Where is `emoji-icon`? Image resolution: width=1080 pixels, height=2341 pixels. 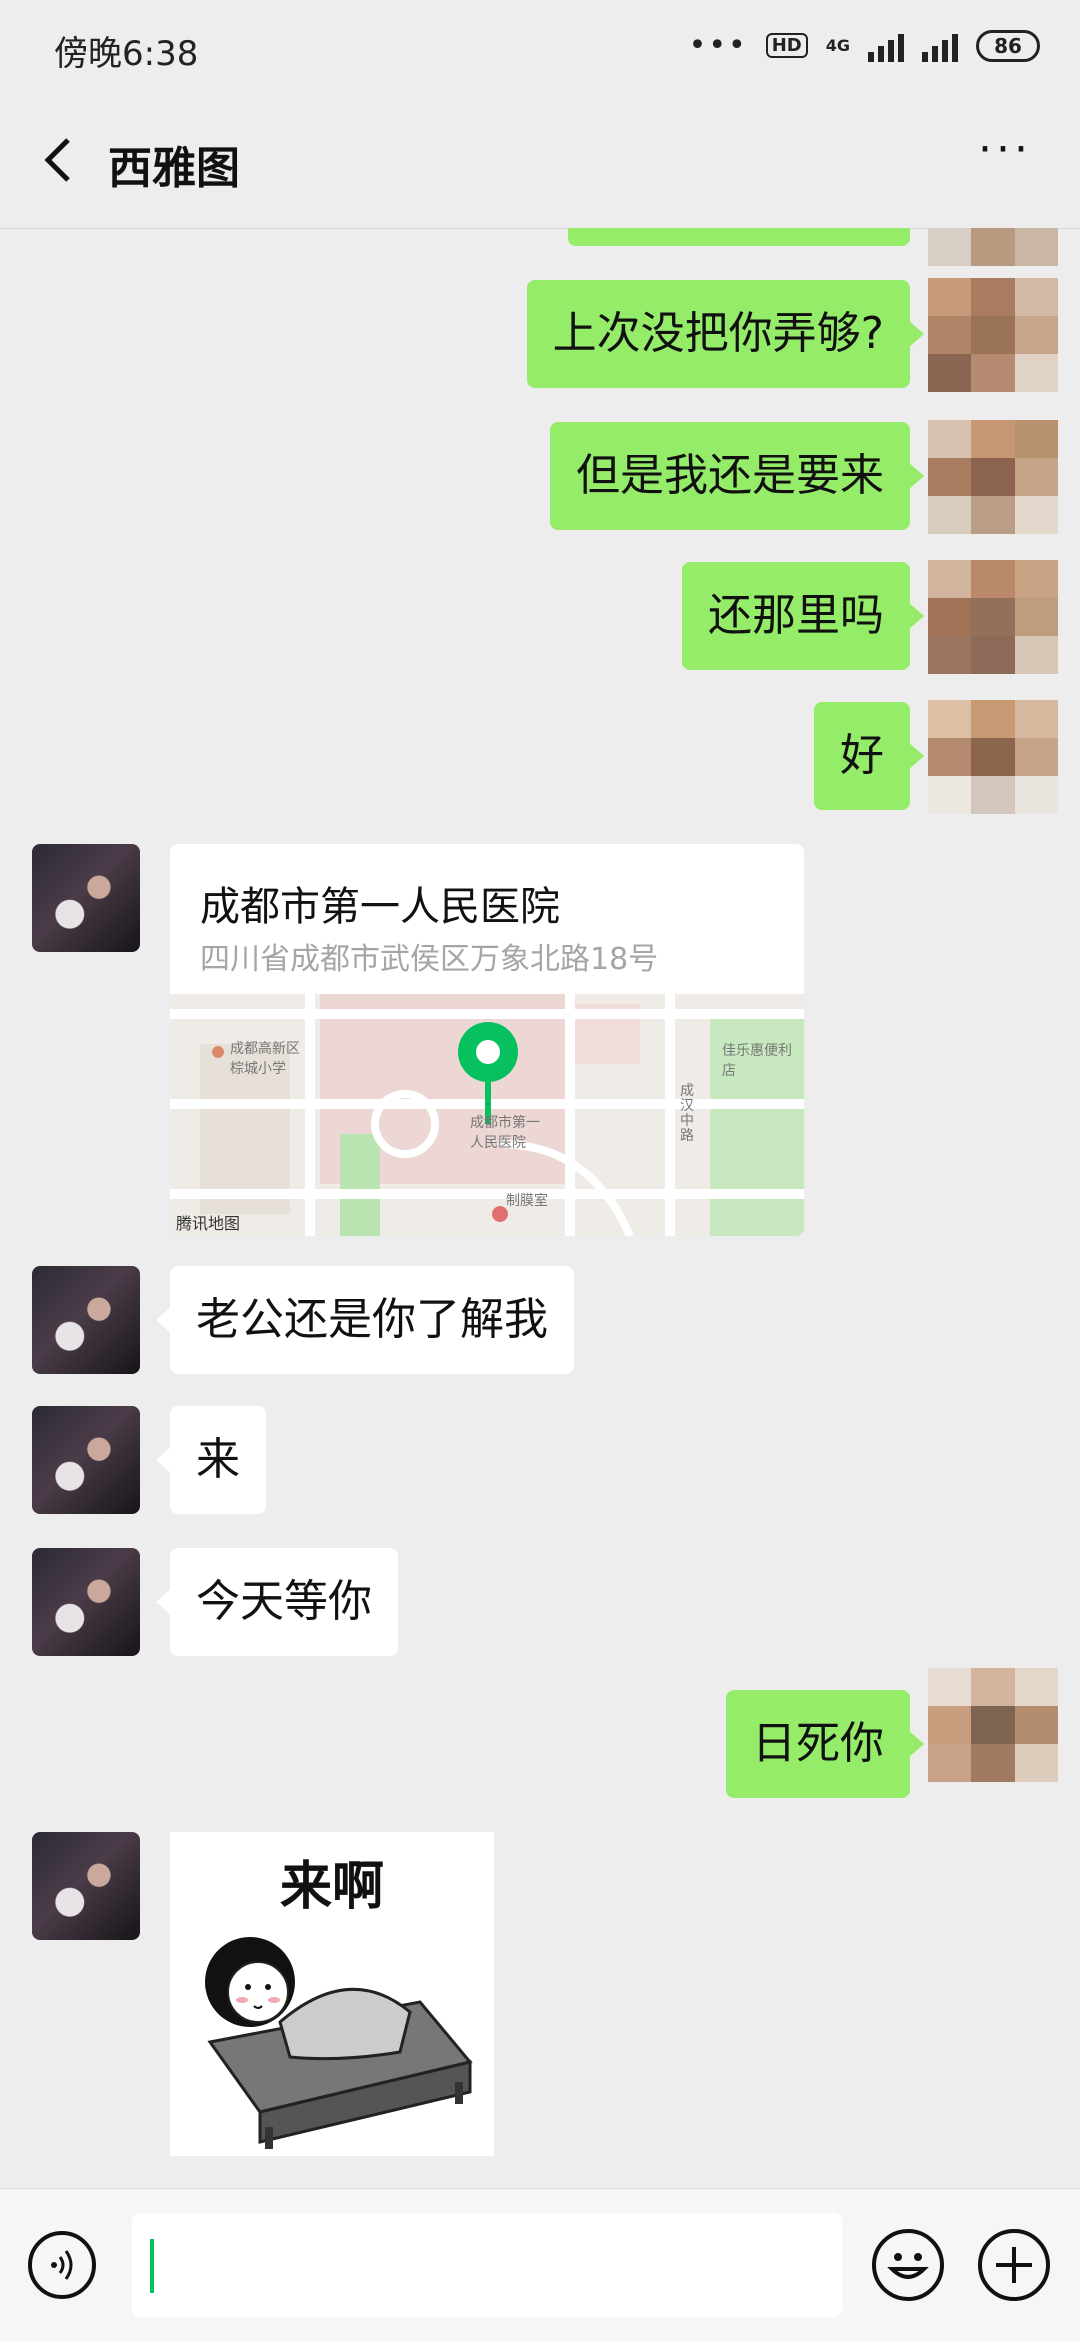 emoji-icon is located at coordinates (908, 2266).